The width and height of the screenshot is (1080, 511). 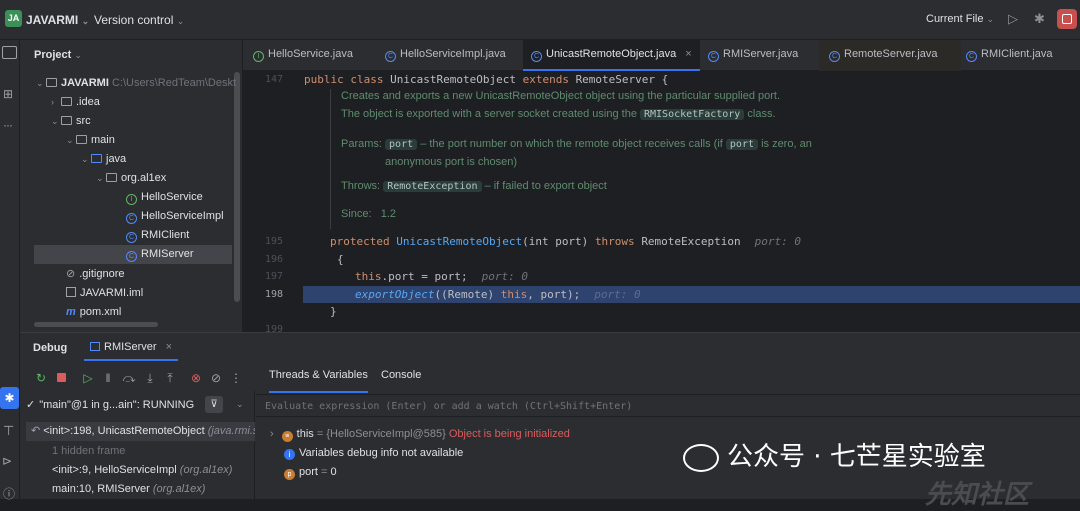 What do you see at coordinates (36, 431) in the screenshot?
I see `frame-icon: ↶` at bounding box center [36, 431].